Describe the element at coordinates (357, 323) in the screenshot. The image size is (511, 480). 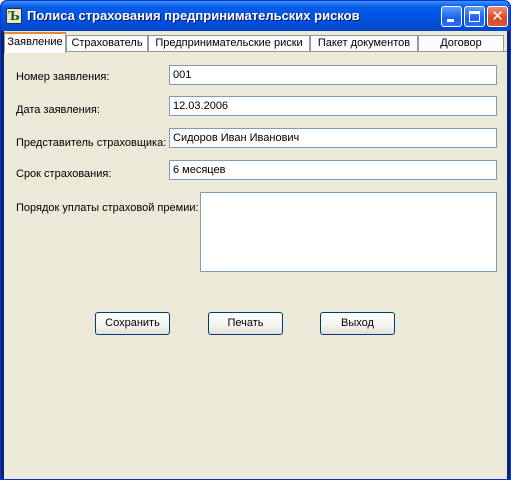
I see `exit-button: Выход` at that location.